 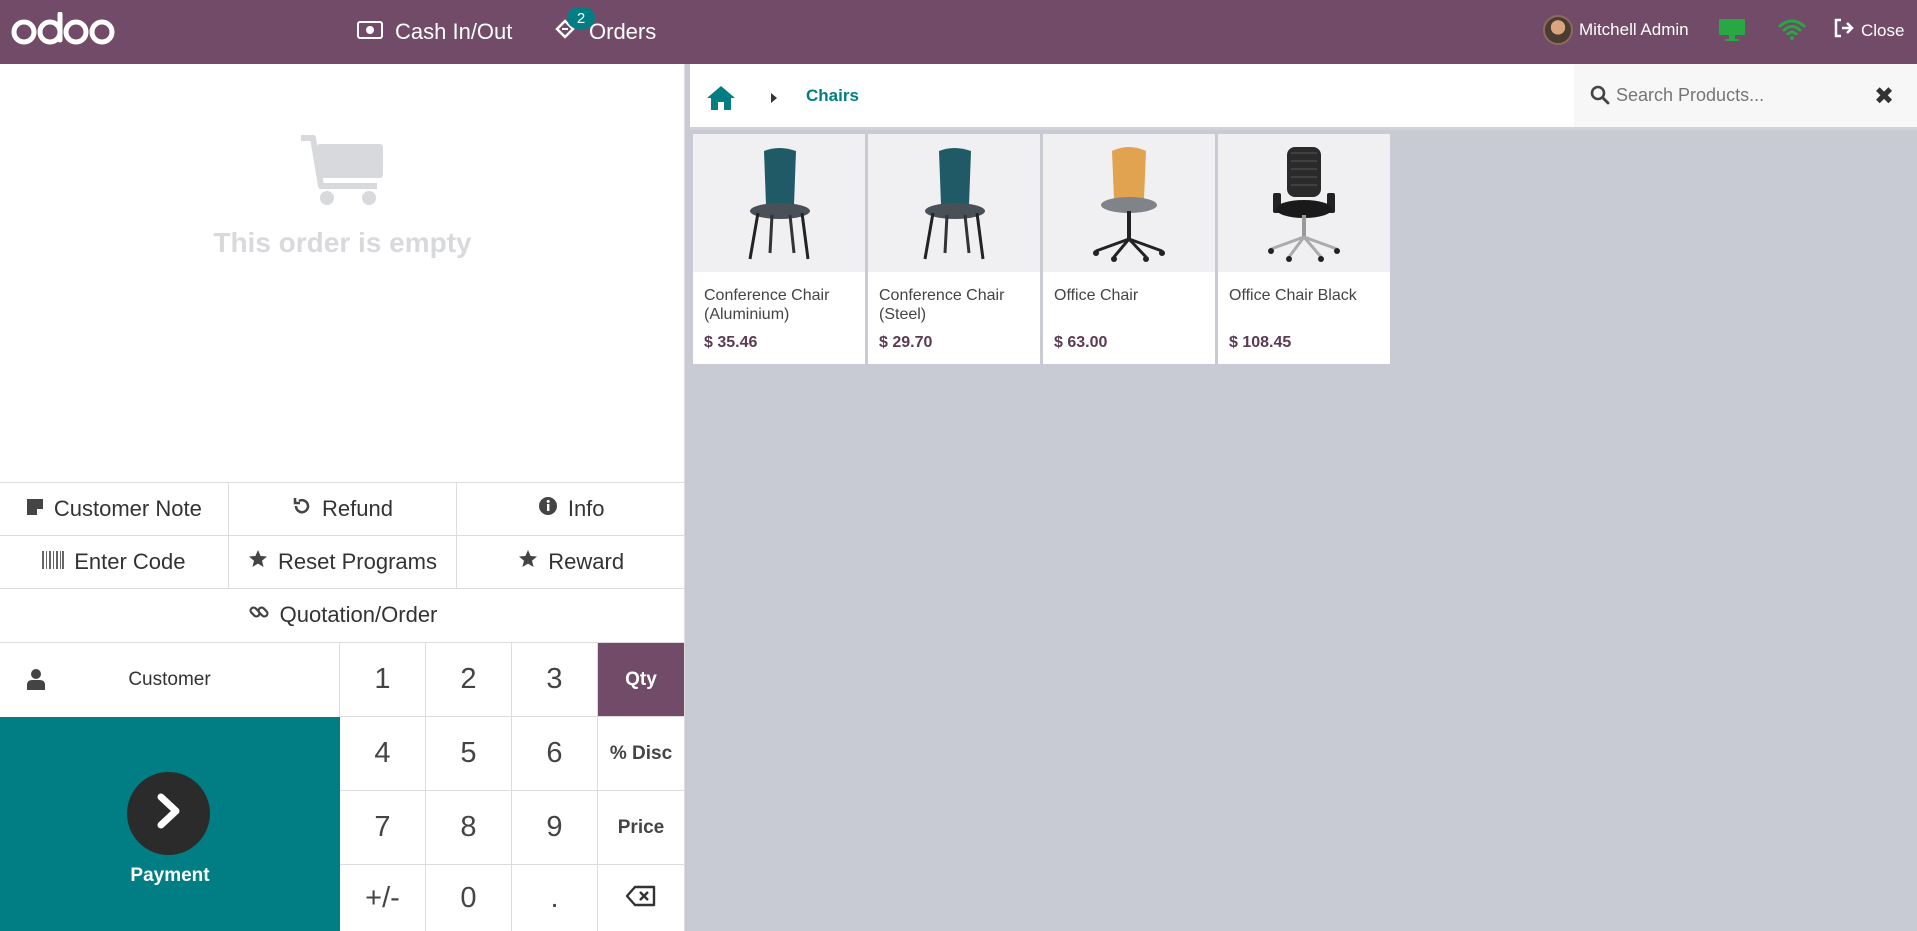 I want to click on breadcrumb-category: Chairs, so click(x=832, y=96).